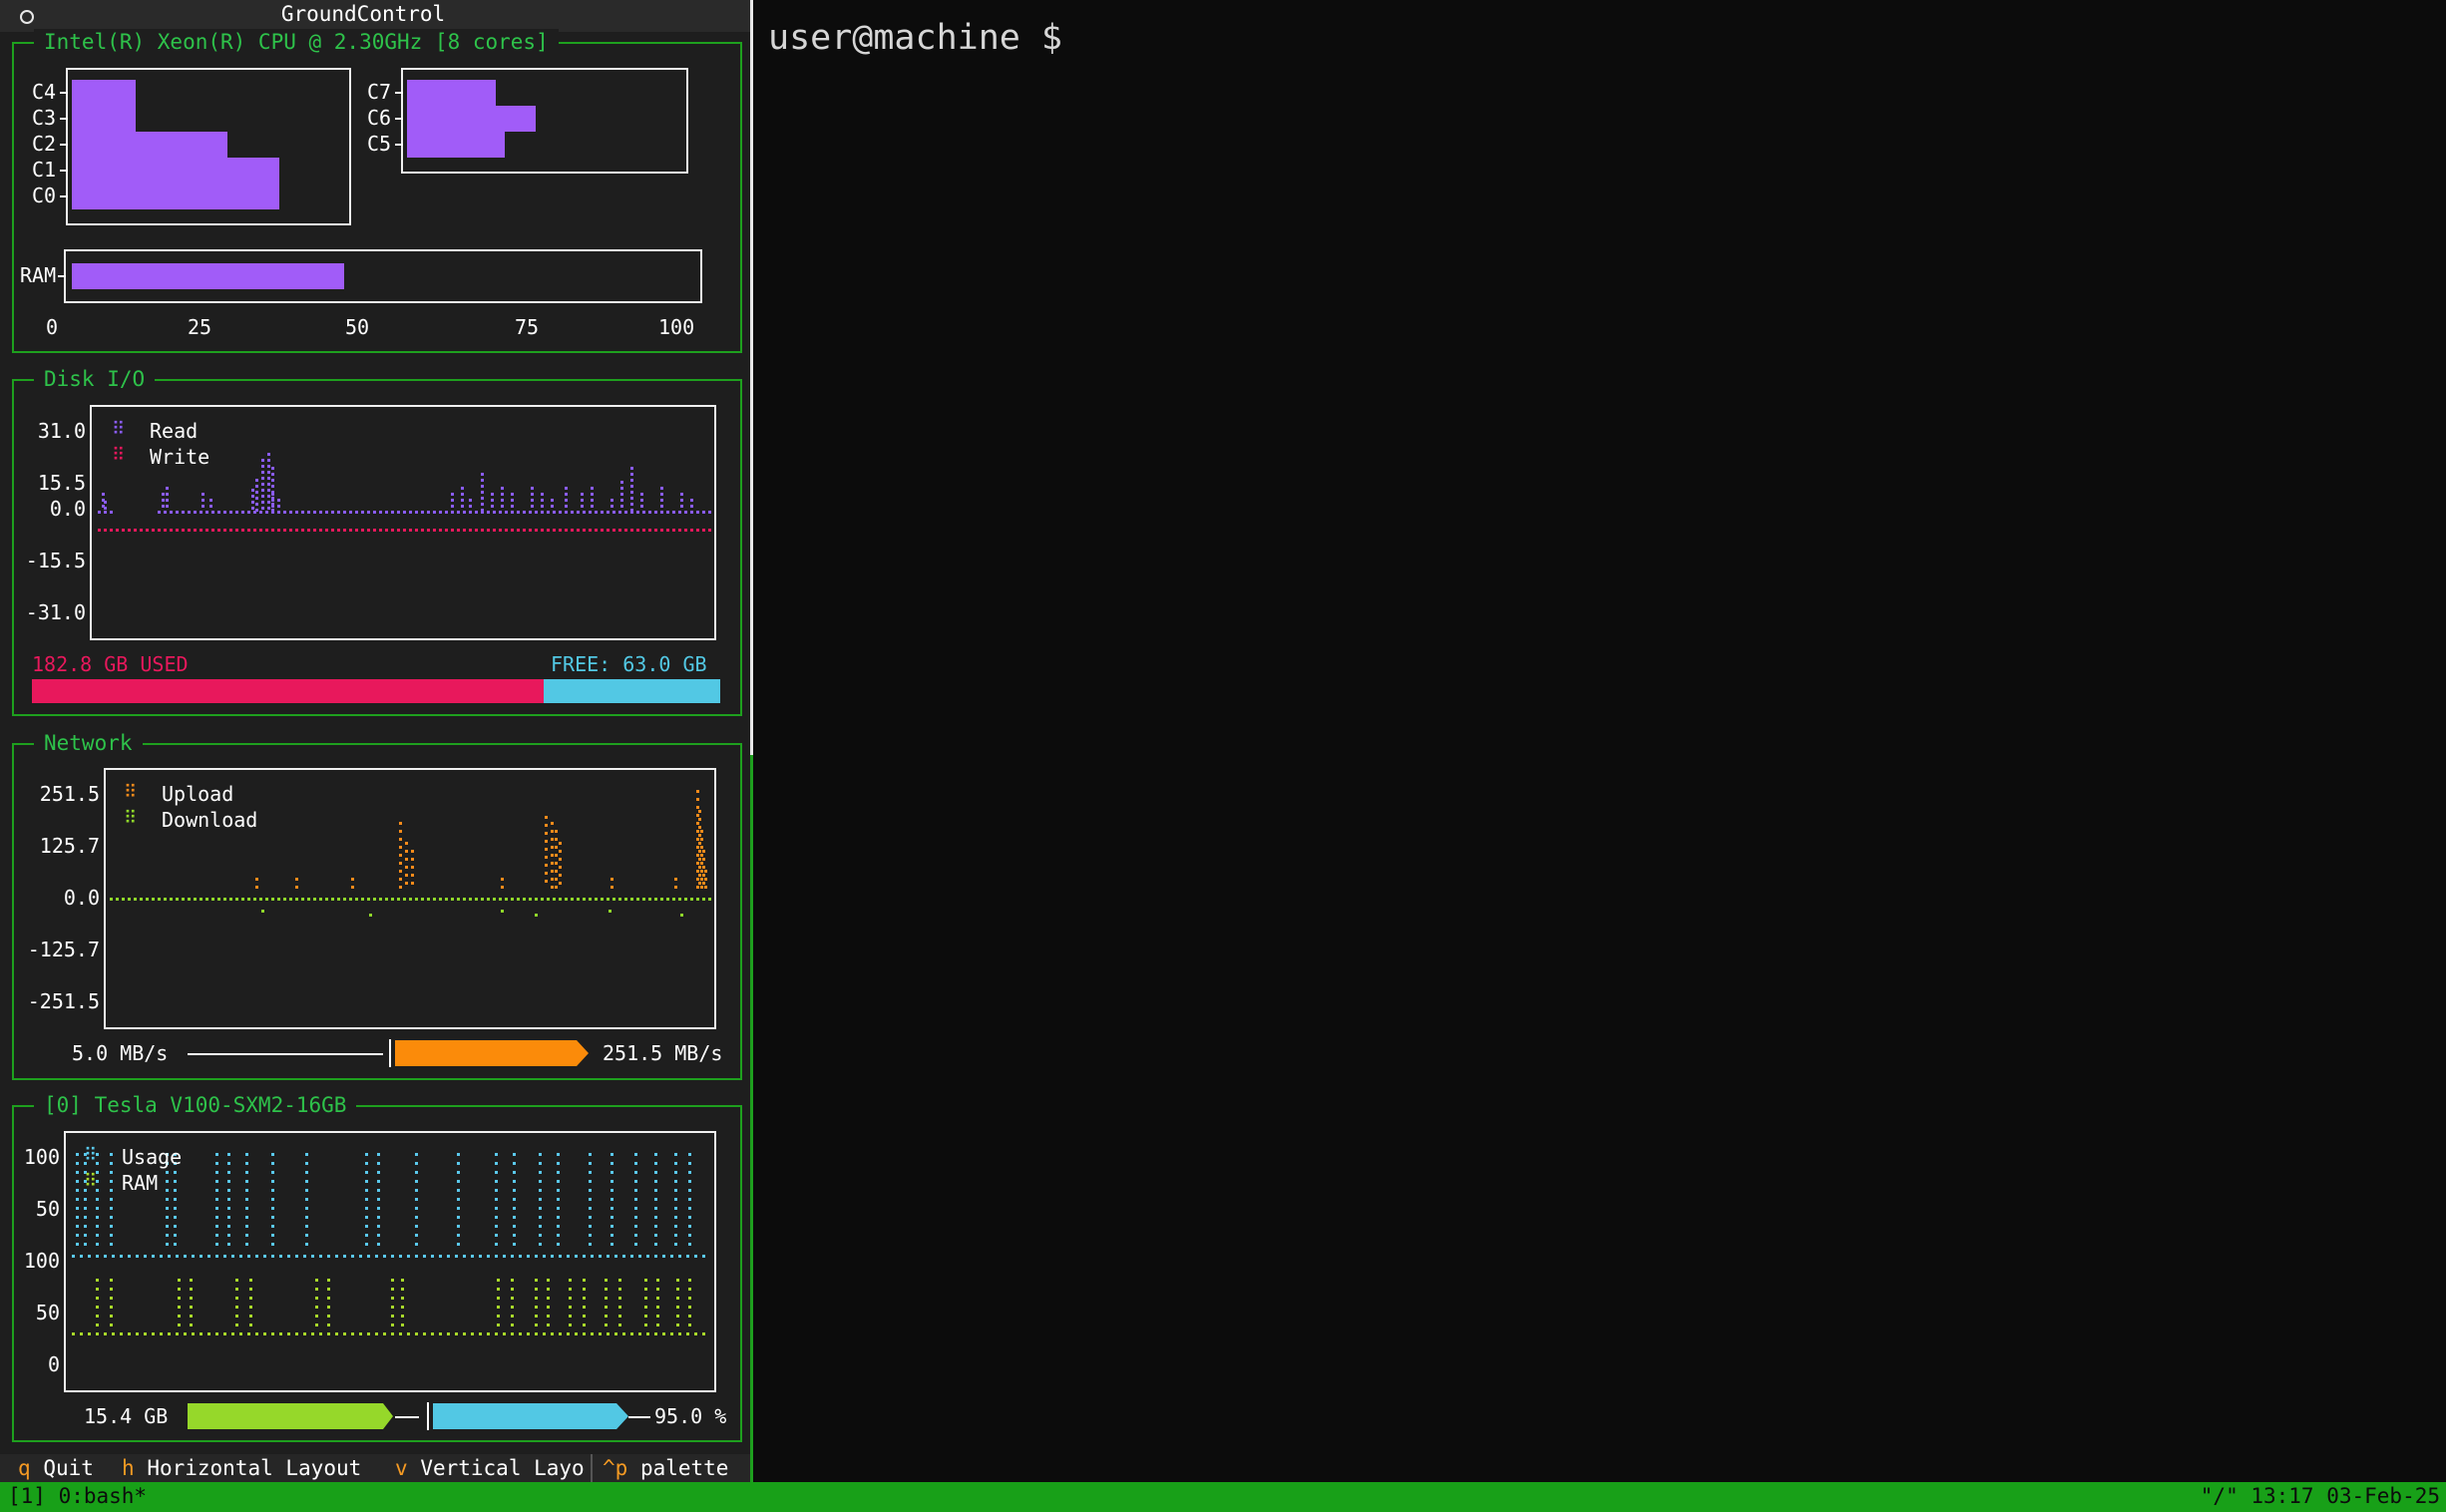 Image resolution: width=2446 pixels, height=1512 pixels. What do you see at coordinates (149, 145) in the screenshot?
I see `cpu-core-bar` at bounding box center [149, 145].